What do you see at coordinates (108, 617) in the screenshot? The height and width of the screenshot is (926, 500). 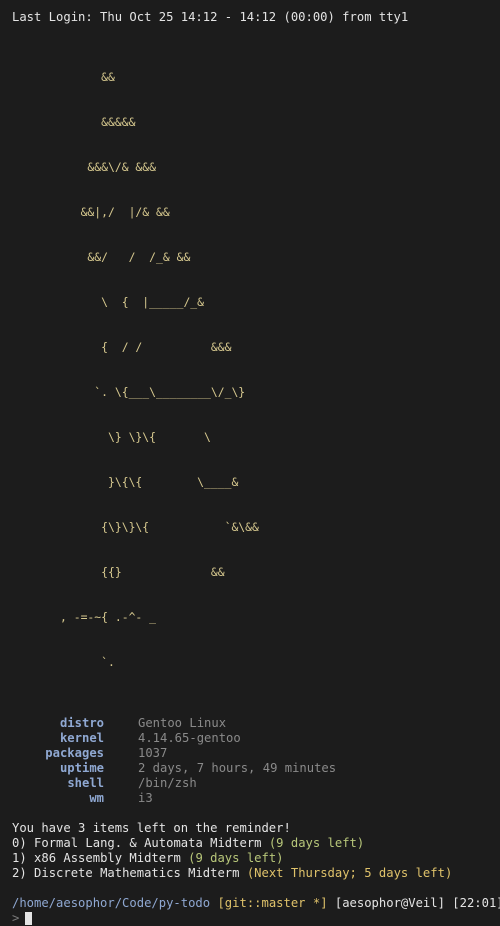 I see `ascii-art-line: , -=-~{ .-^- _` at bounding box center [108, 617].